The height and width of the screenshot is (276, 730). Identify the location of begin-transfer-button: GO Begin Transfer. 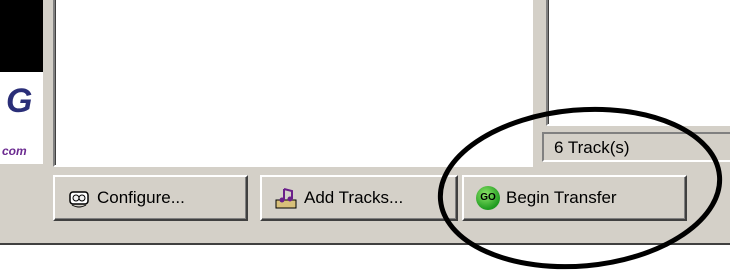
(574, 198).